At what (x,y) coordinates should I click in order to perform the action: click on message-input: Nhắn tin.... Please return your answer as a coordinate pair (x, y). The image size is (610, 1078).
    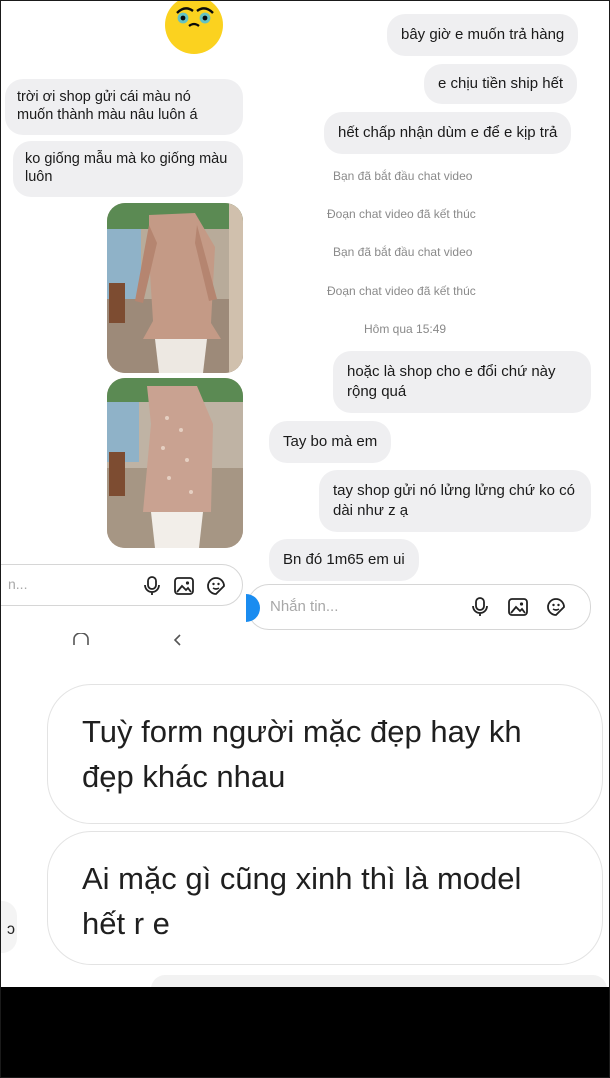
    Looking at the image, I should click on (418, 607).